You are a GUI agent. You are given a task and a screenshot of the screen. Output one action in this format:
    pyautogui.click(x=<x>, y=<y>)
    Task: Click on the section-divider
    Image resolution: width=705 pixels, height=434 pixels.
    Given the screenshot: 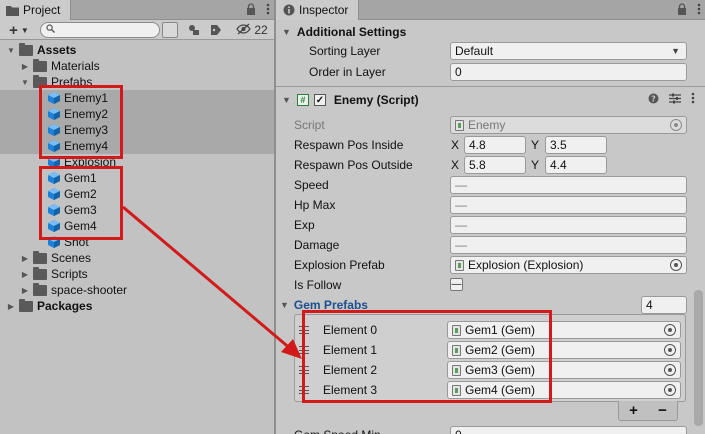 What is the action you would take?
    pyautogui.click(x=490, y=86)
    